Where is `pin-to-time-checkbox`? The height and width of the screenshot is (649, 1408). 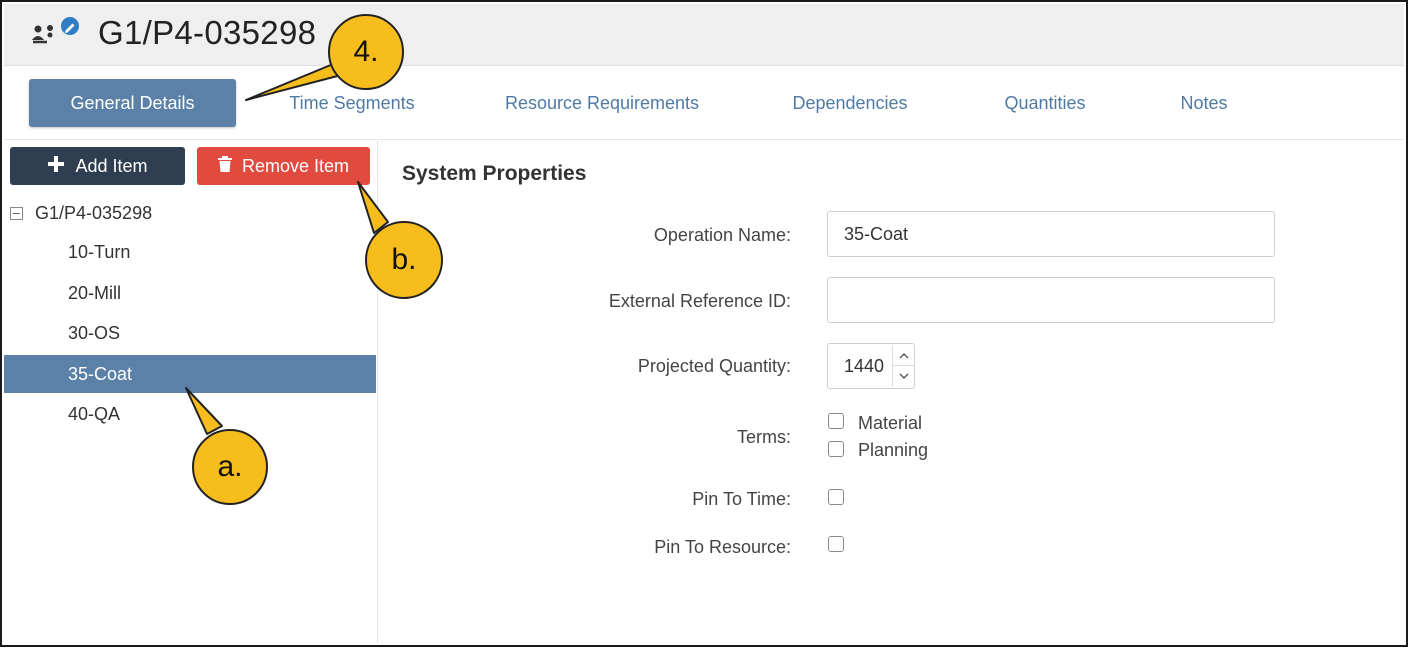
pin-to-time-checkbox is located at coordinates (836, 497).